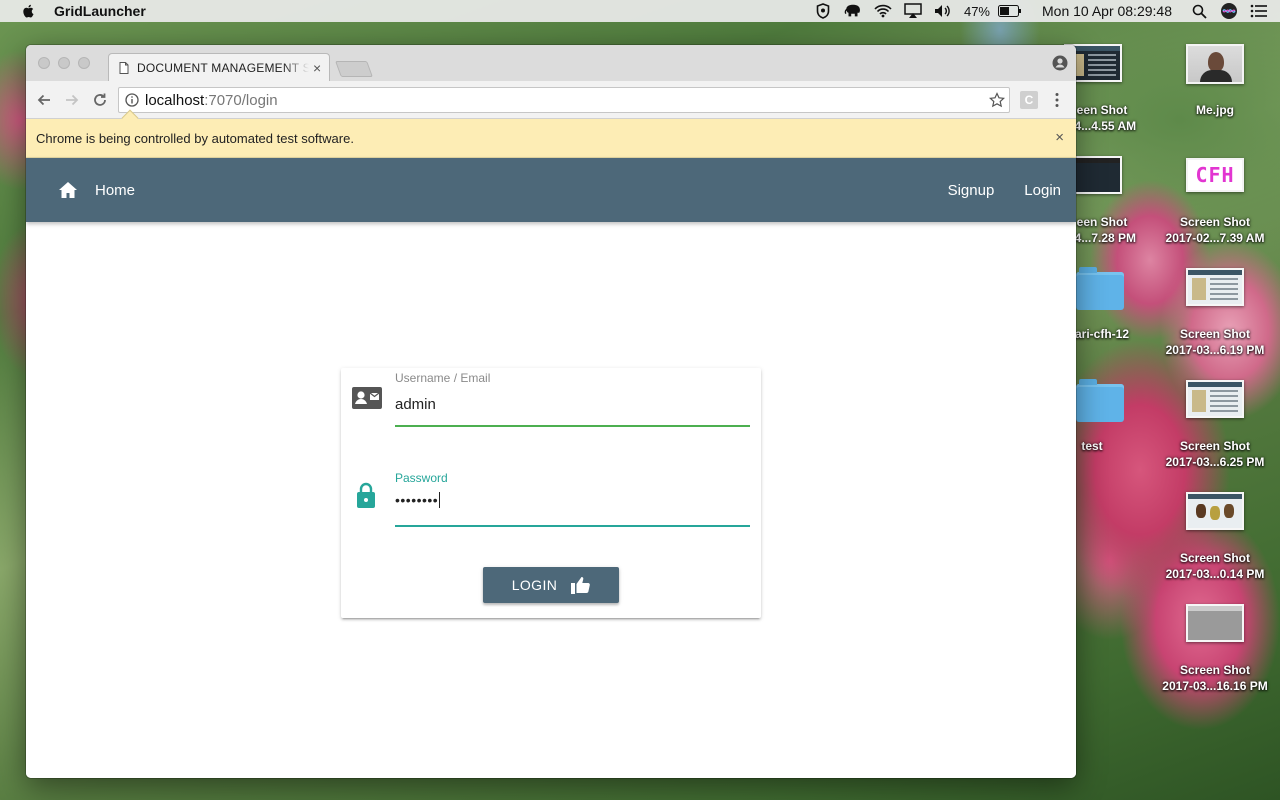 This screenshot has height=800, width=1280. What do you see at coordinates (443, 378) in the screenshot?
I see `username-label: Username / Email` at bounding box center [443, 378].